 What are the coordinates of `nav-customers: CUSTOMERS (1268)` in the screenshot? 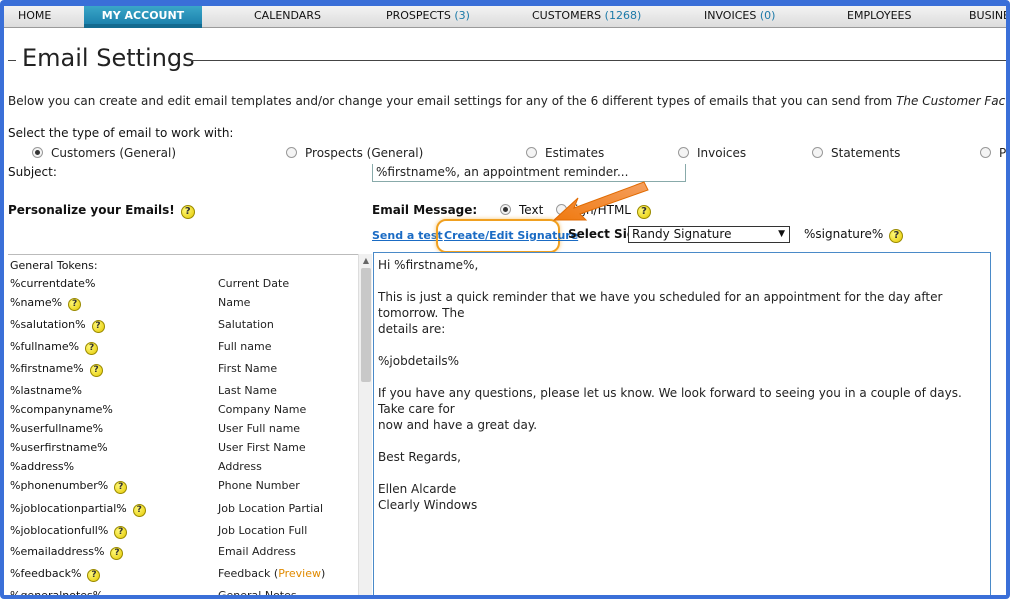 It's located at (586, 17).